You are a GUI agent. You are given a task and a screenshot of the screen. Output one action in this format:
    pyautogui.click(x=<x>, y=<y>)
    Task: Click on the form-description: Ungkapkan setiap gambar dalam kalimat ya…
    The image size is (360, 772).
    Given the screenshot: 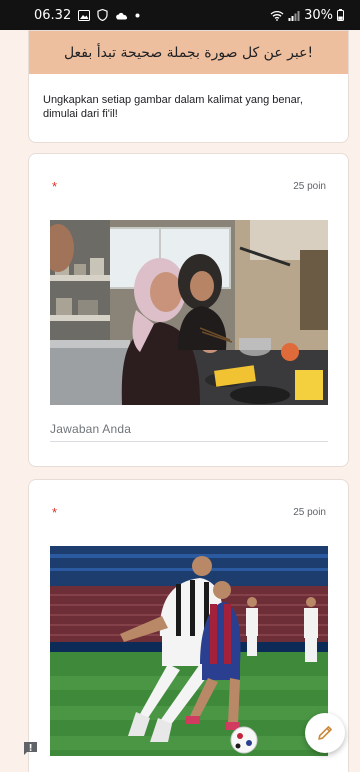 What is the action you would take?
    pyautogui.click(x=173, y=107)
    